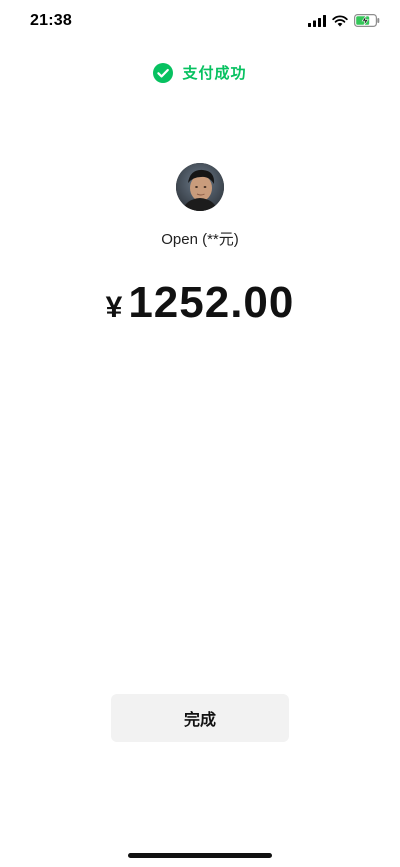 The width and height of the screenshot is (400, 867). What do you see at coordinates (114, 307) in the screenshot?
I see `currency-symbol: ¥` at bounding box center [114, 307].